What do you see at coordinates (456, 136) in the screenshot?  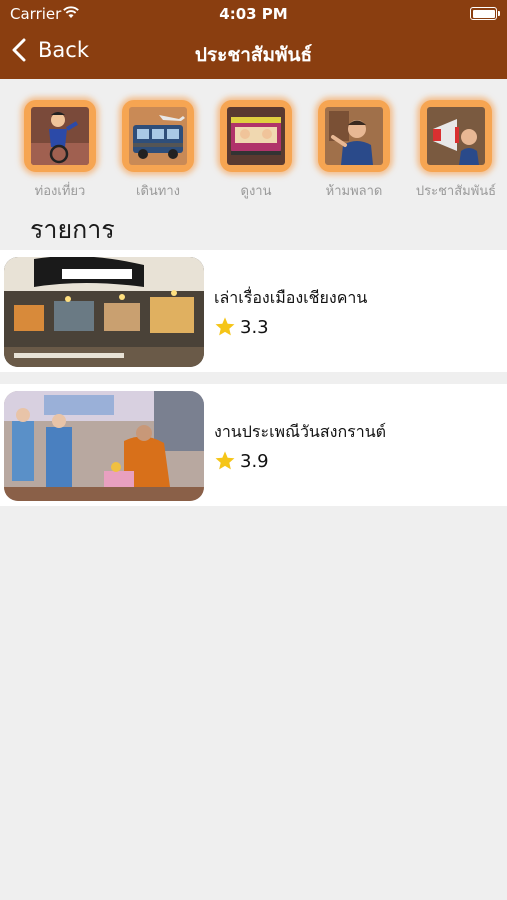 I see `megaphone-icon` at bounding box center [456, 136].